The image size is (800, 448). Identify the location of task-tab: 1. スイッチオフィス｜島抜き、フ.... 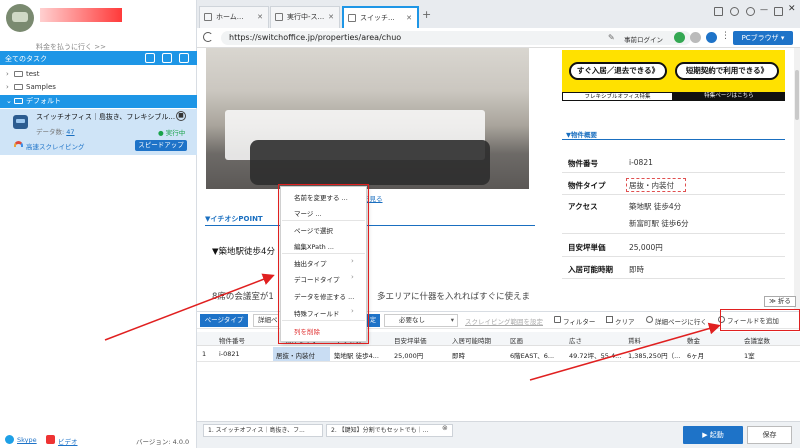
(263, 430).